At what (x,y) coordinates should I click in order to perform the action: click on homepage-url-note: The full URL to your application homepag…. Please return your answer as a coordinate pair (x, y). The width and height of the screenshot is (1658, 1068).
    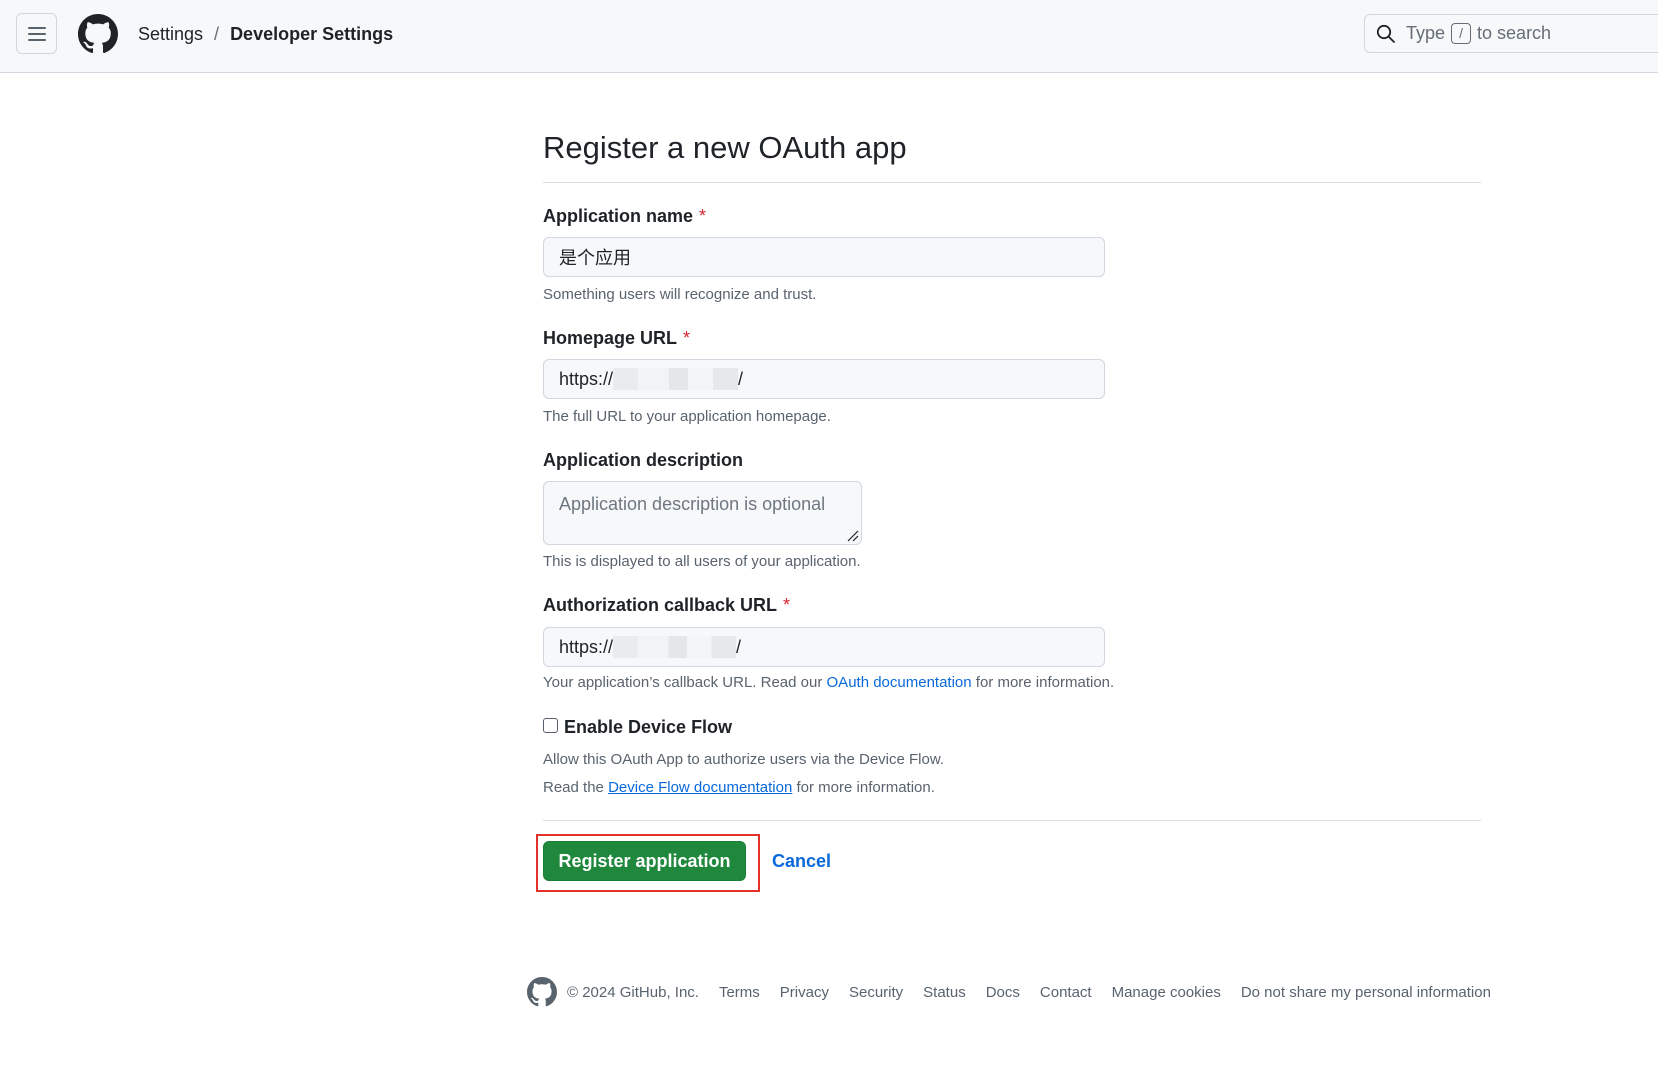
    Looking at the image, I should click on (687, 416).